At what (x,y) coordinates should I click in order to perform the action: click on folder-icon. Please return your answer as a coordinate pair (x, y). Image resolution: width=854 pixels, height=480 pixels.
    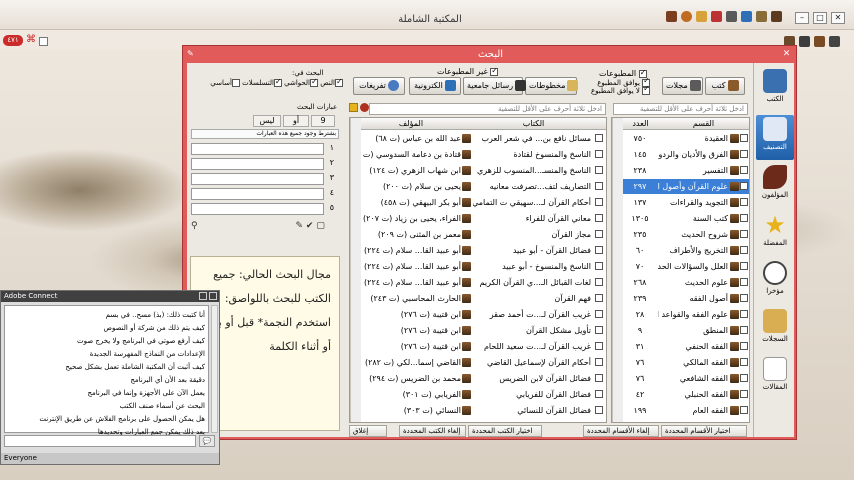
    Looking at the image, I should click on (353, 107).